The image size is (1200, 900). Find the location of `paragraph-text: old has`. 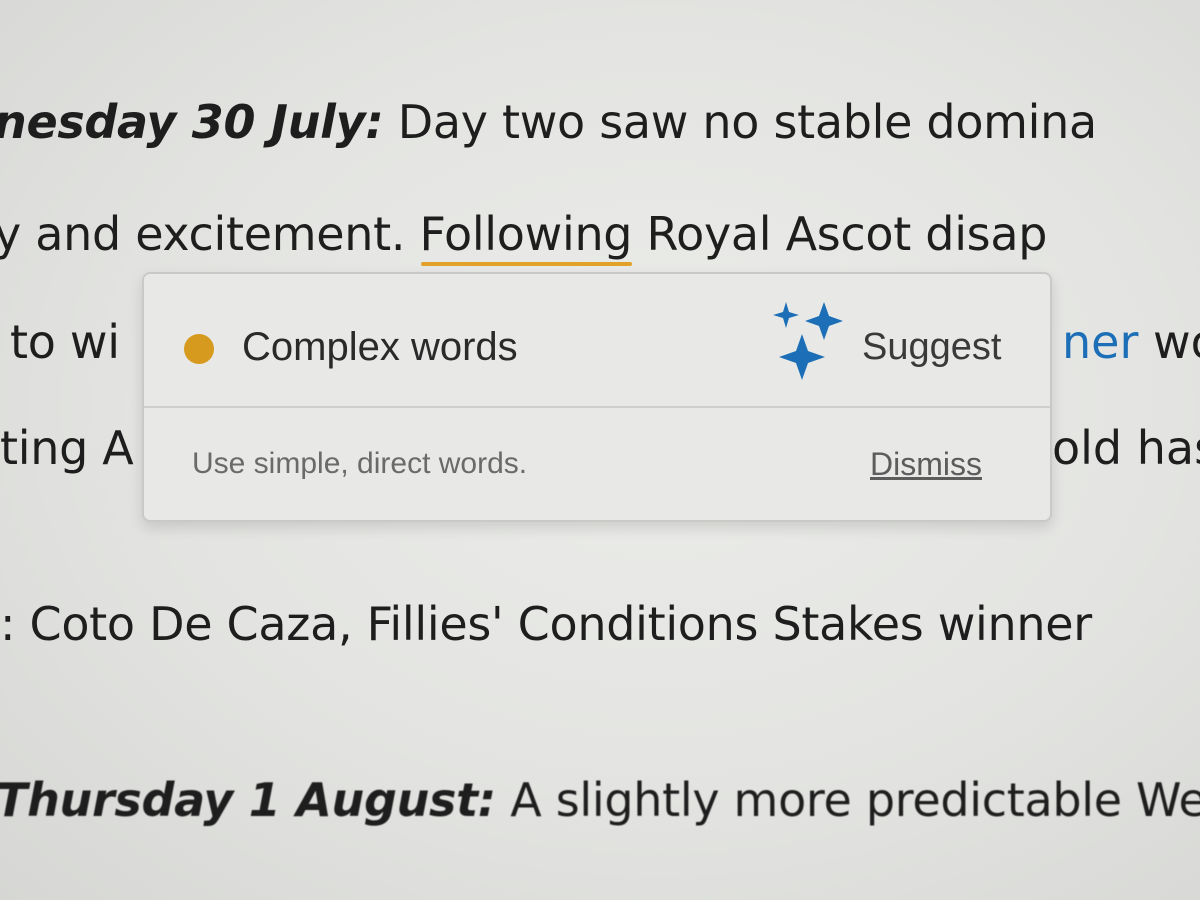

paragraph-text: old has is located at coordinates (1126, 448).